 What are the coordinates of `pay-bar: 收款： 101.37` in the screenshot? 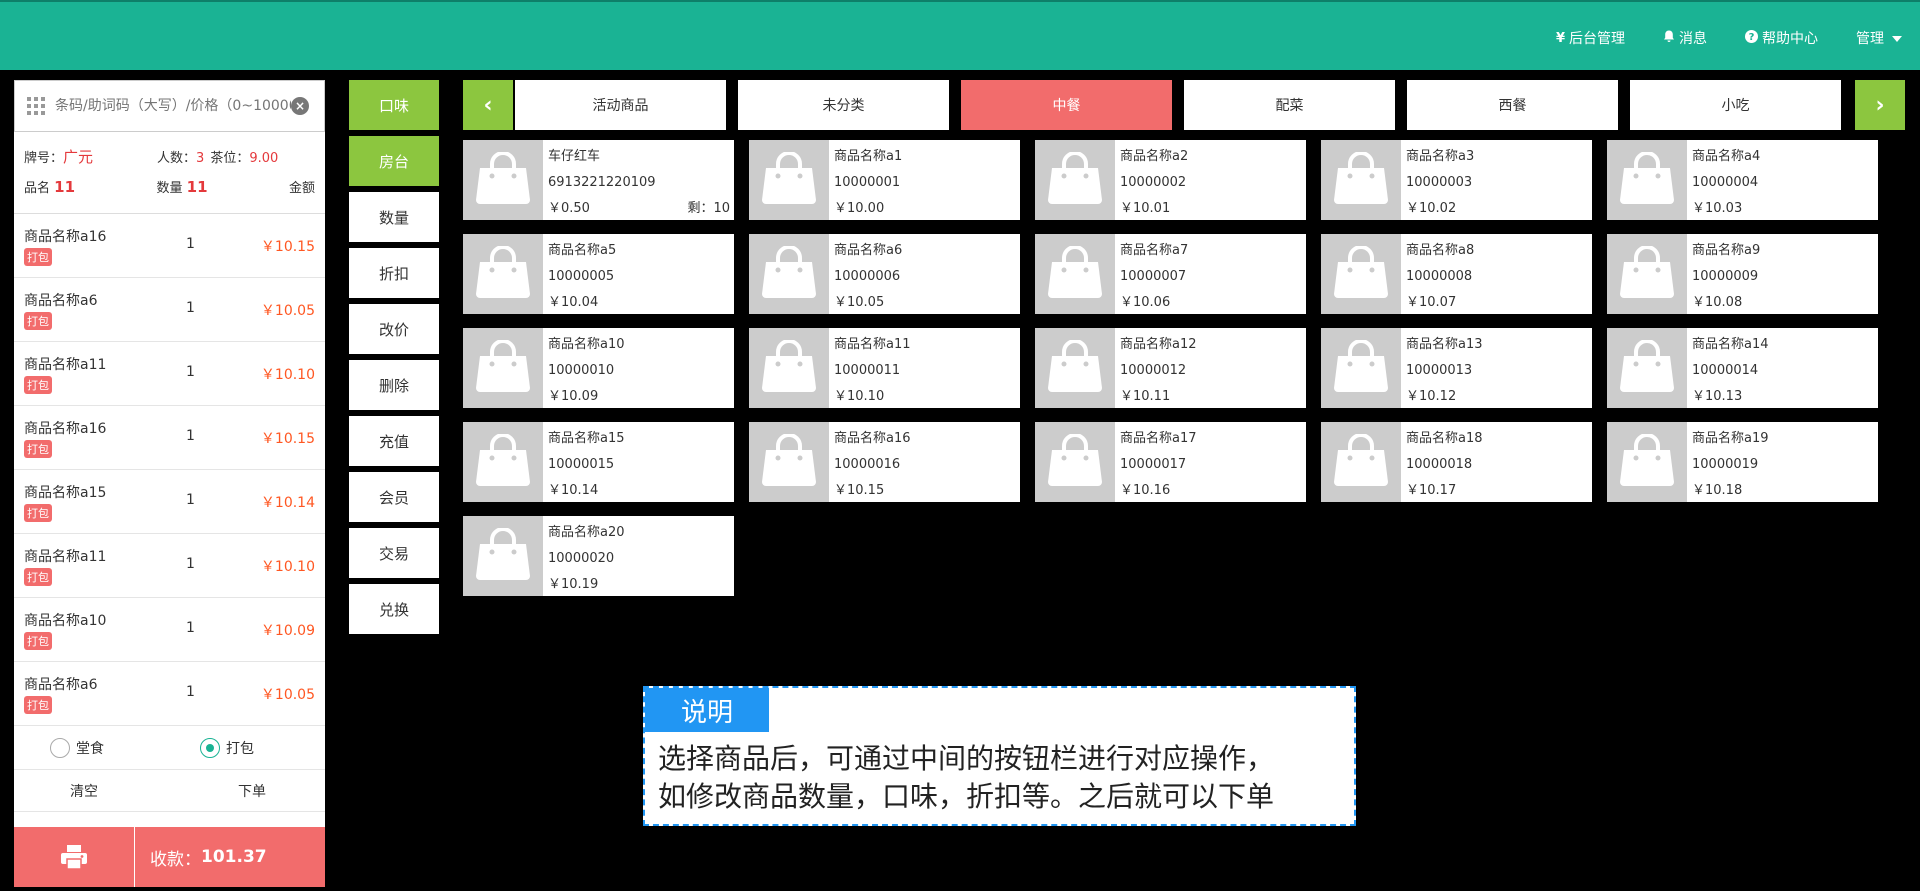 It's located at (169, 857).